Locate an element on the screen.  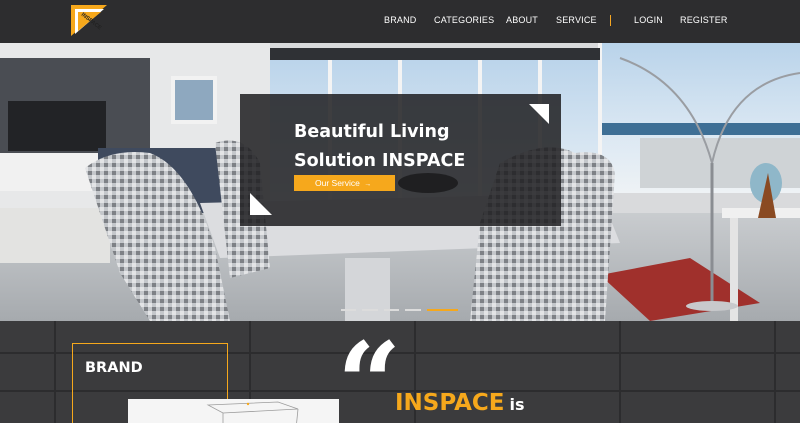
nav-item-about: ABOUT is located at coordinates (522, 20).